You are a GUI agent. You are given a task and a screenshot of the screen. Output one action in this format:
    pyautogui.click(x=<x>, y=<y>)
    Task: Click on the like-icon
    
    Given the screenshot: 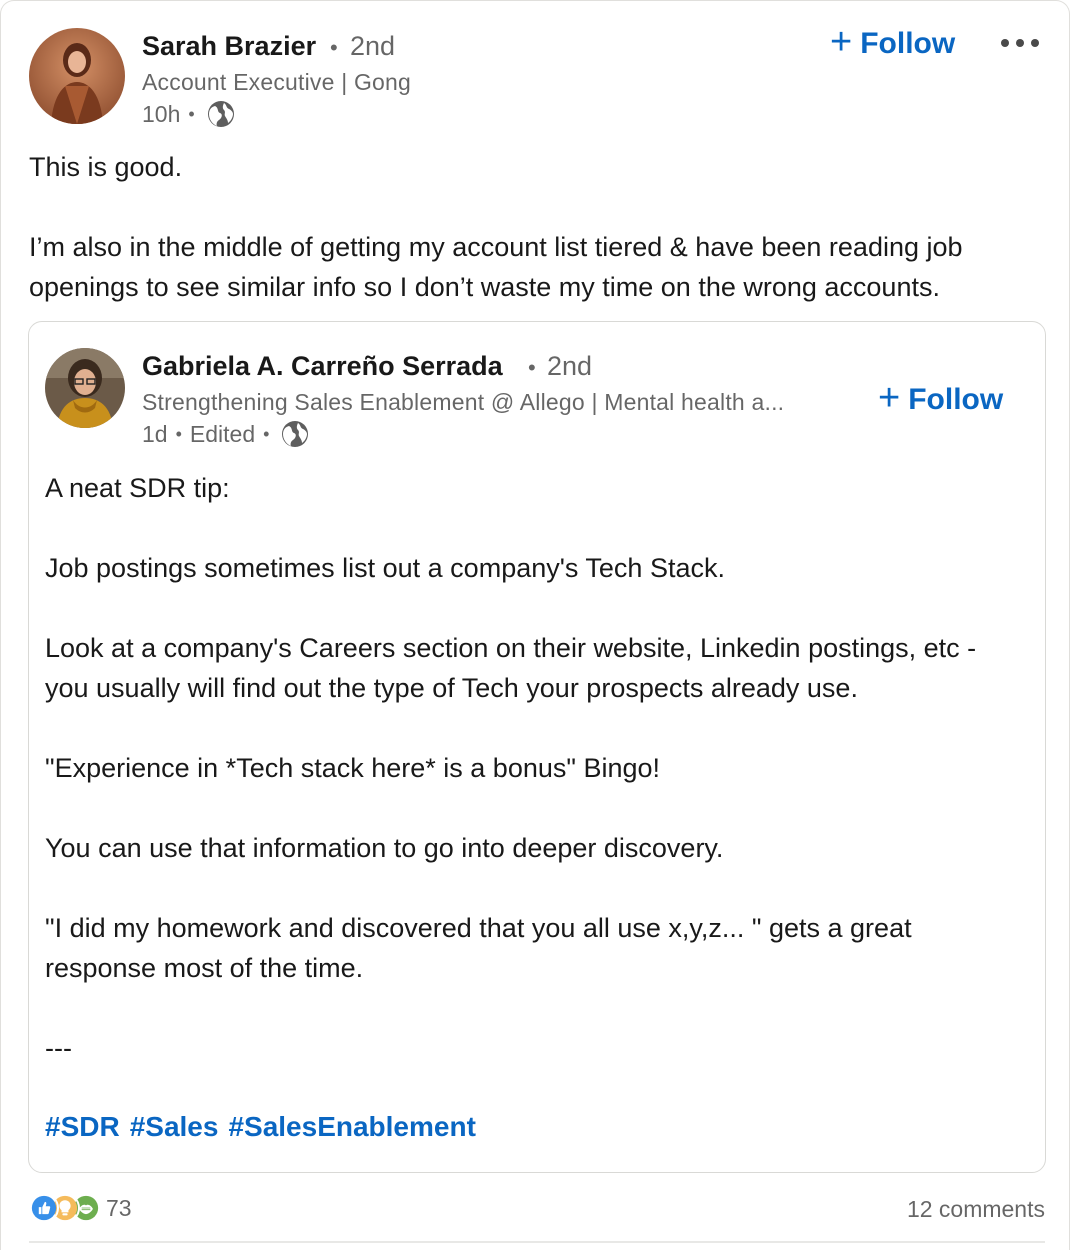 What is the action you would take?
    pyautogui.click(x=44, y=1208)
    